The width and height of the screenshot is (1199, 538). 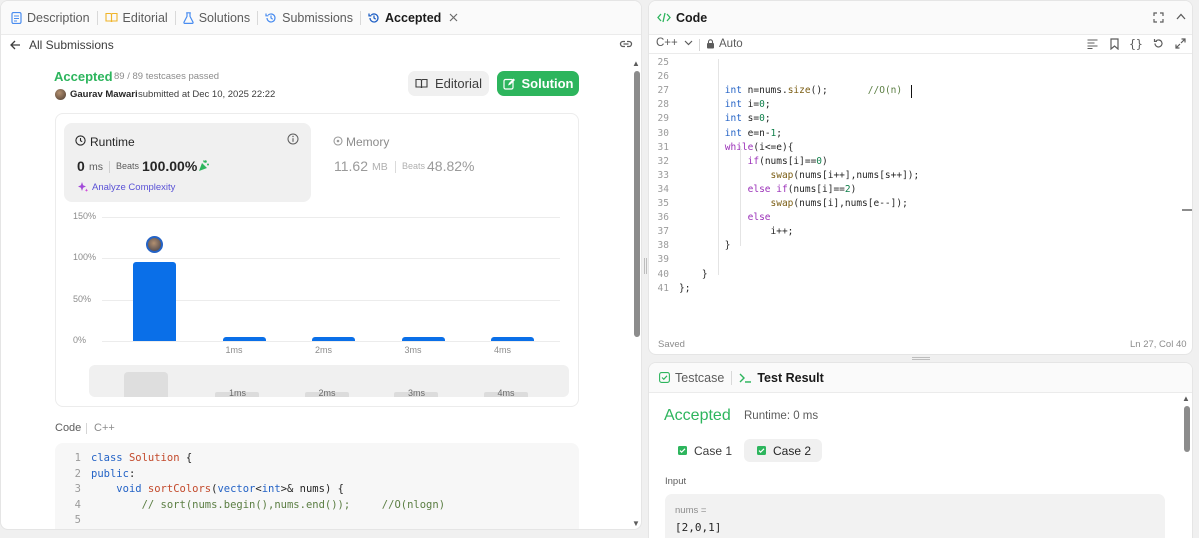 What do you see at coordinates (710, 218) in the screenshot?
I see `code-line: 36 else` at bounding box center [710, 218].